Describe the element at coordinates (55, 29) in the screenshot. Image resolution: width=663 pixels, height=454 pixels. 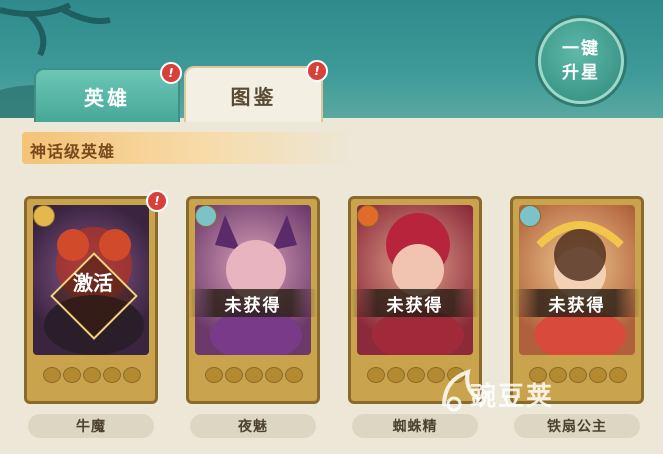
I see `tree-branch-icon` at that location.